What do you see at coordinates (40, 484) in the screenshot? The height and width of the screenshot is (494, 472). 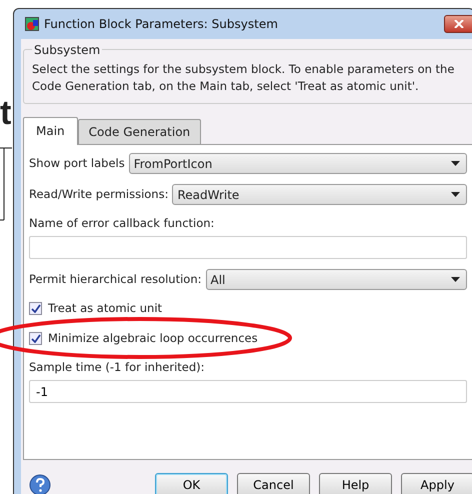 I see `help-icon` at bounding box center [40, 484].